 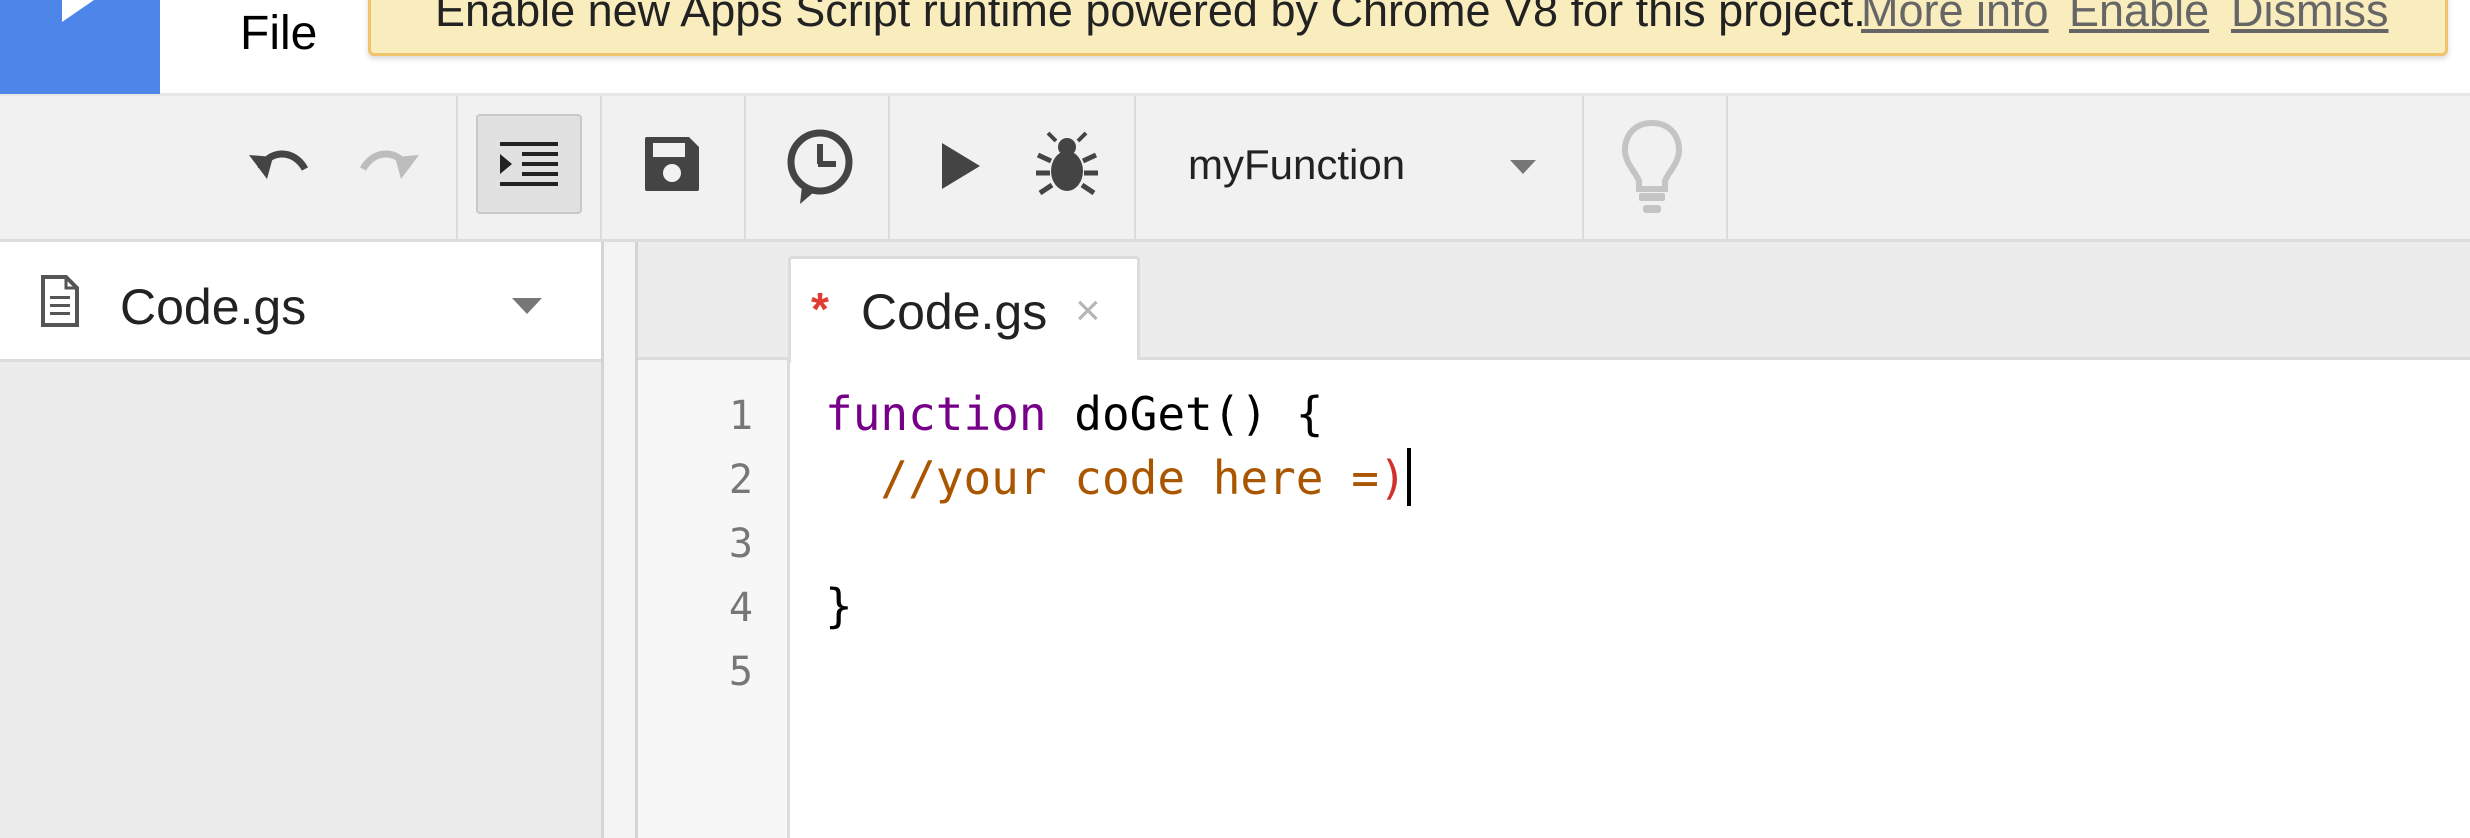 I want to click on dismiss-link: Dismiss, so click(x=2309, y=18).